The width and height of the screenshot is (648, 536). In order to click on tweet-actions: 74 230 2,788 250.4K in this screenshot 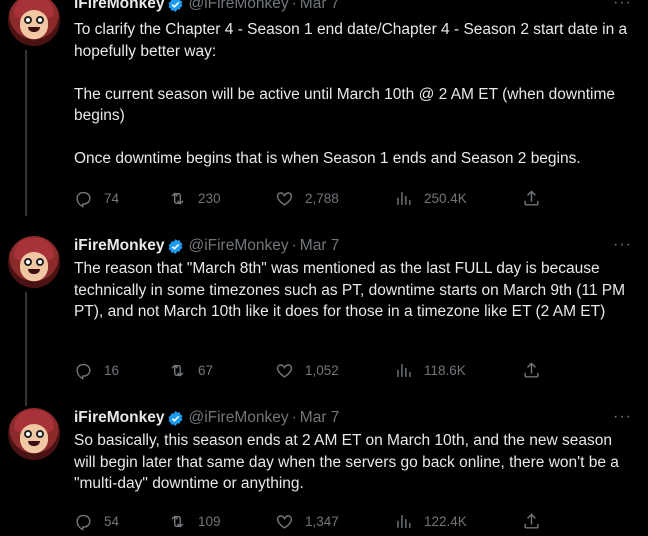, I will do `click(309, 198)`.